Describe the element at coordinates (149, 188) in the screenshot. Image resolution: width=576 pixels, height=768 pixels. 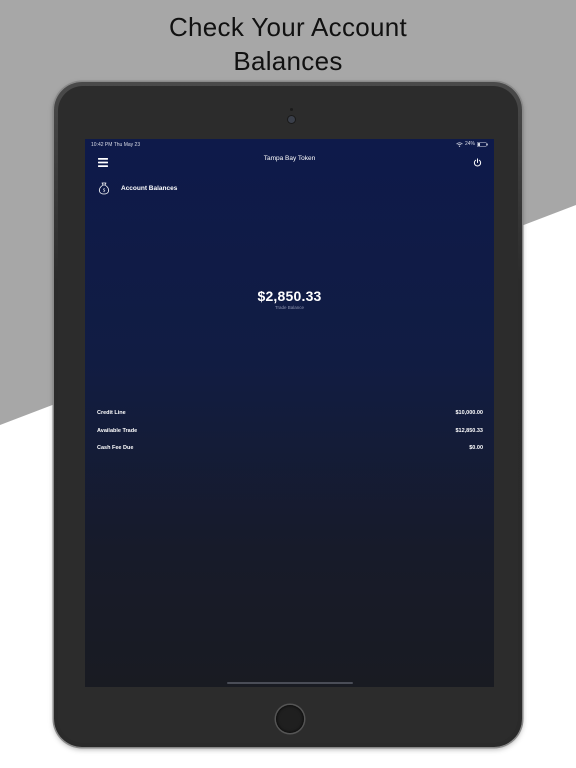
I see `section-label: Account Balances` at that location.